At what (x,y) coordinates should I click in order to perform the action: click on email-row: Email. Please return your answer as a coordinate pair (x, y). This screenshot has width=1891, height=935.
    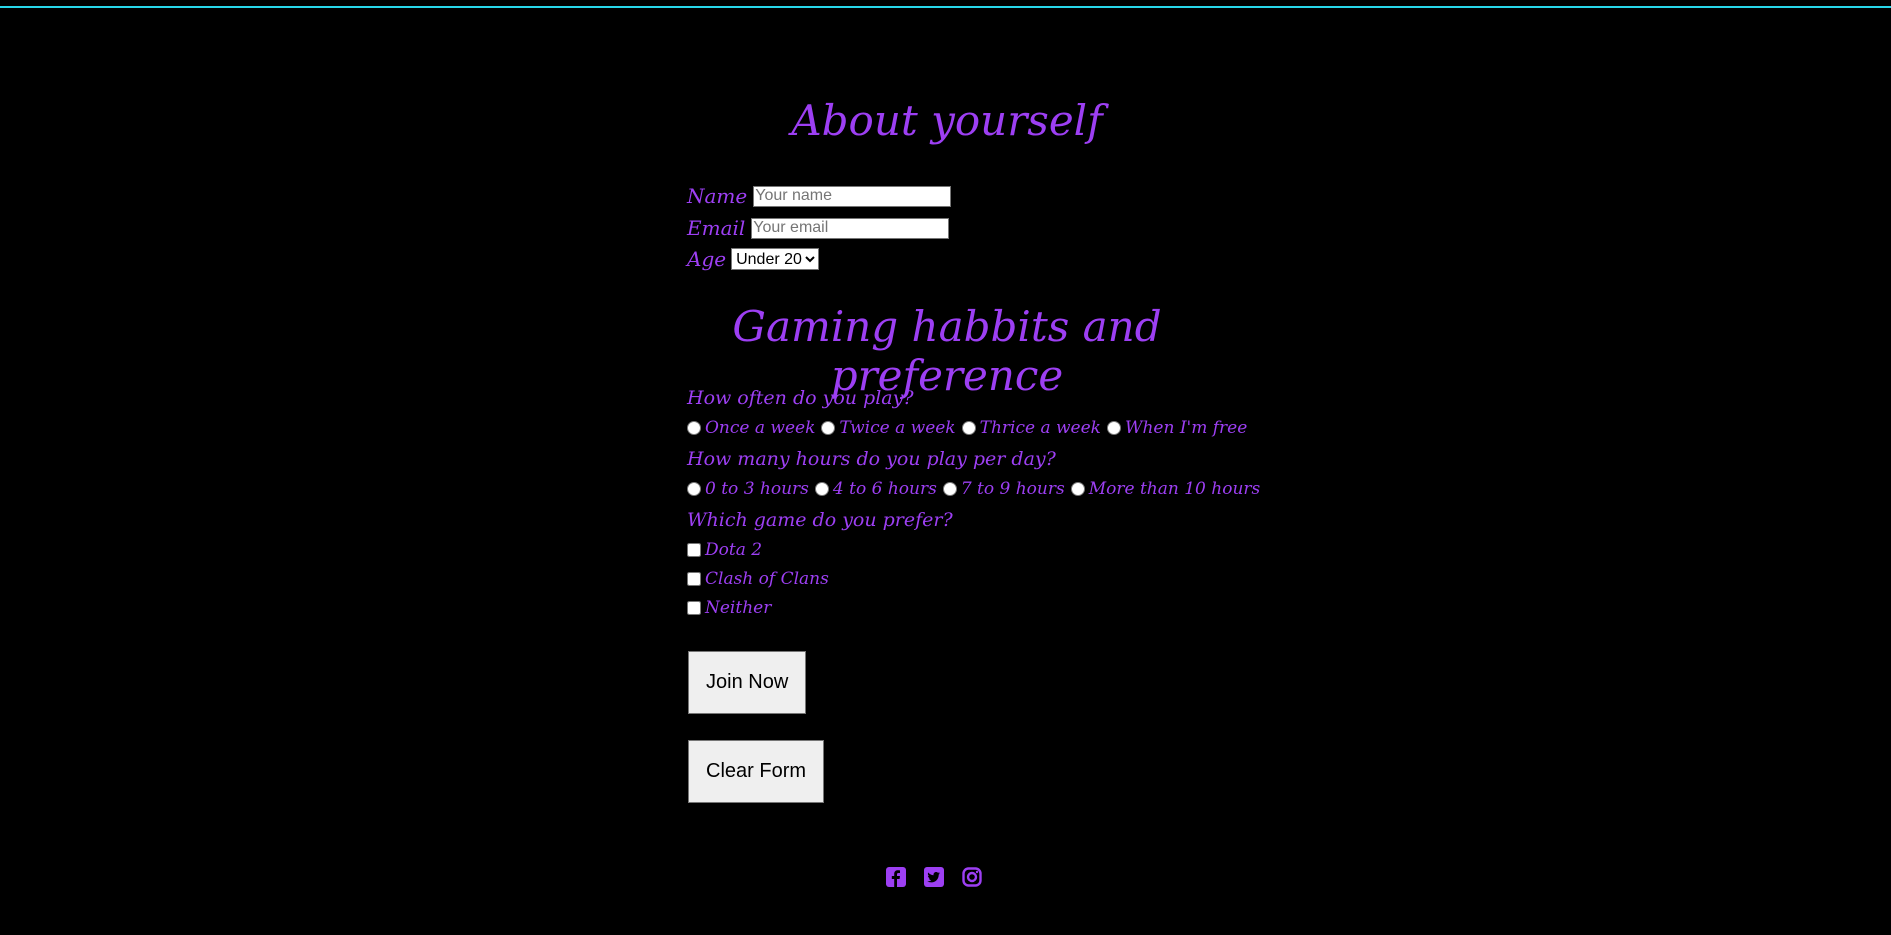
    Looking at the image, I should click on (818, 228).